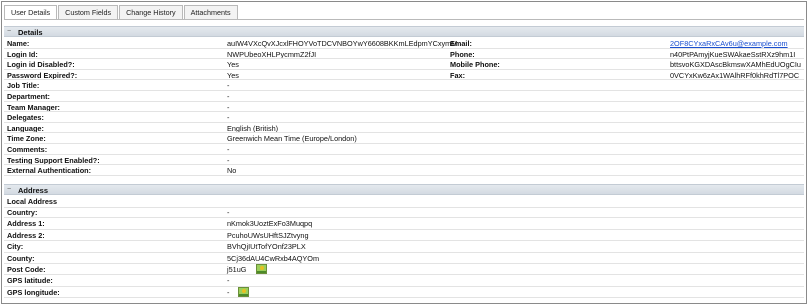  What do you see at coordinates (30, 32) in the screenshot?
I see `details-section-title: Details` at bounding box center [30, 32].